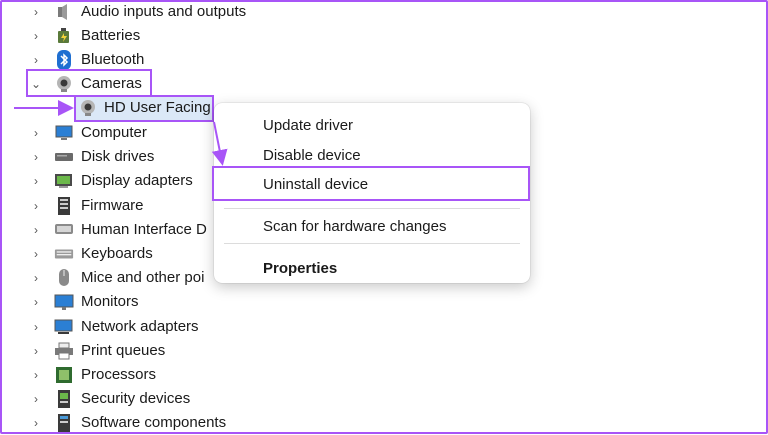  I want to click on chevron-down-icon: ⌄, so click(36, 84).